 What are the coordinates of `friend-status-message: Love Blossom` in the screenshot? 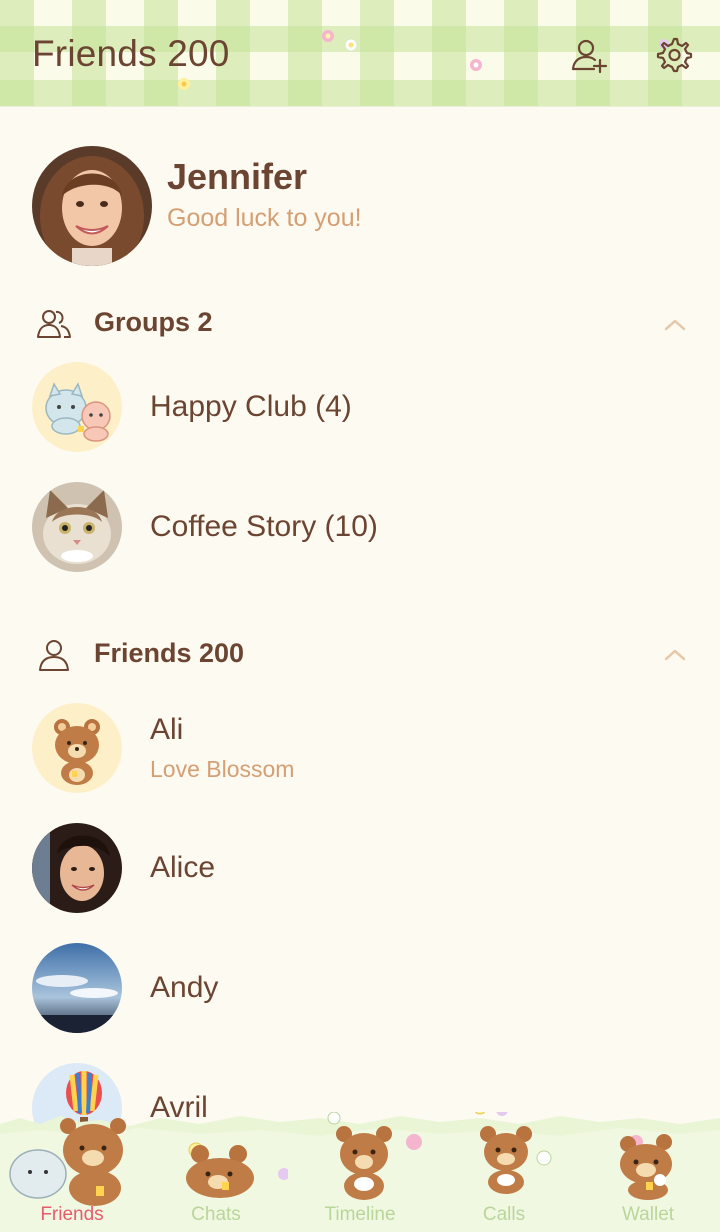 It's located at (222, 769).